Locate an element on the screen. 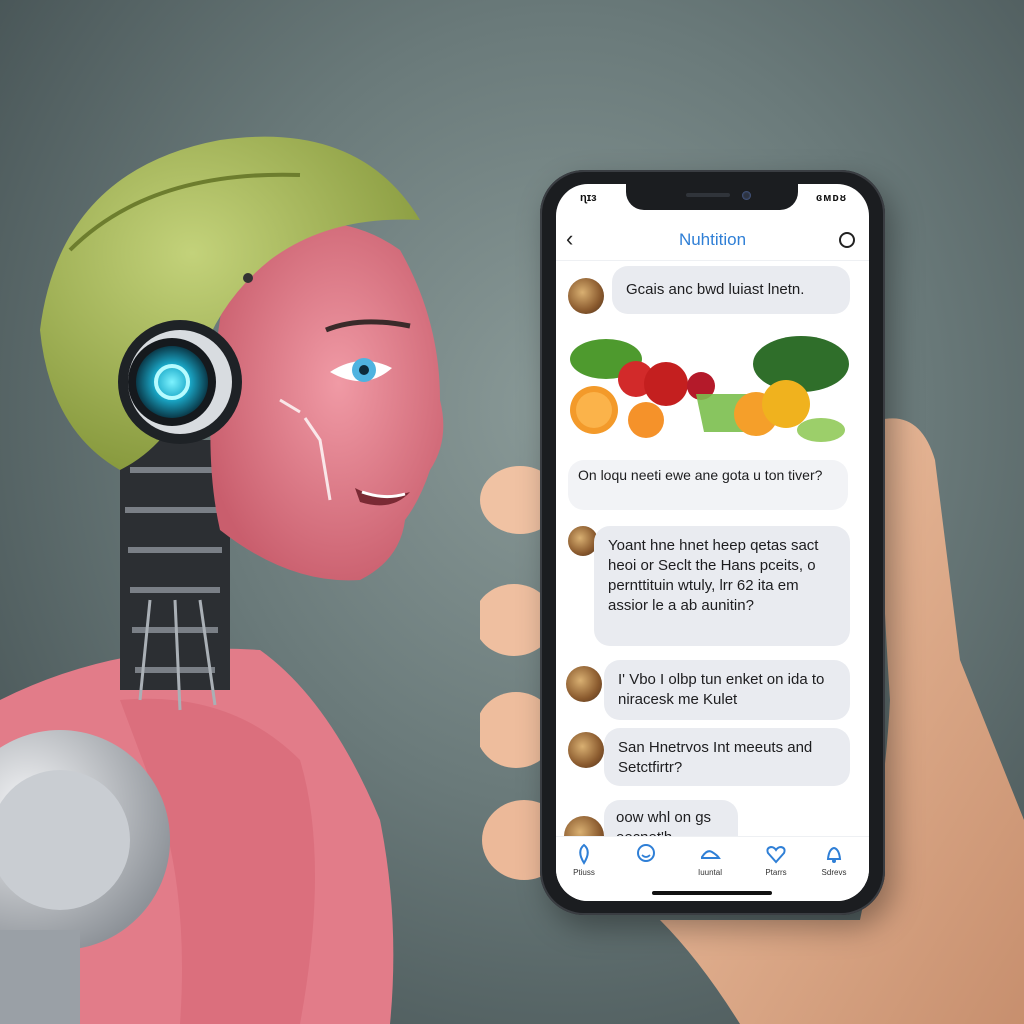 The image size is (1024, 1024). tab-label: Sdrevs is located at coordinates (834, 872).